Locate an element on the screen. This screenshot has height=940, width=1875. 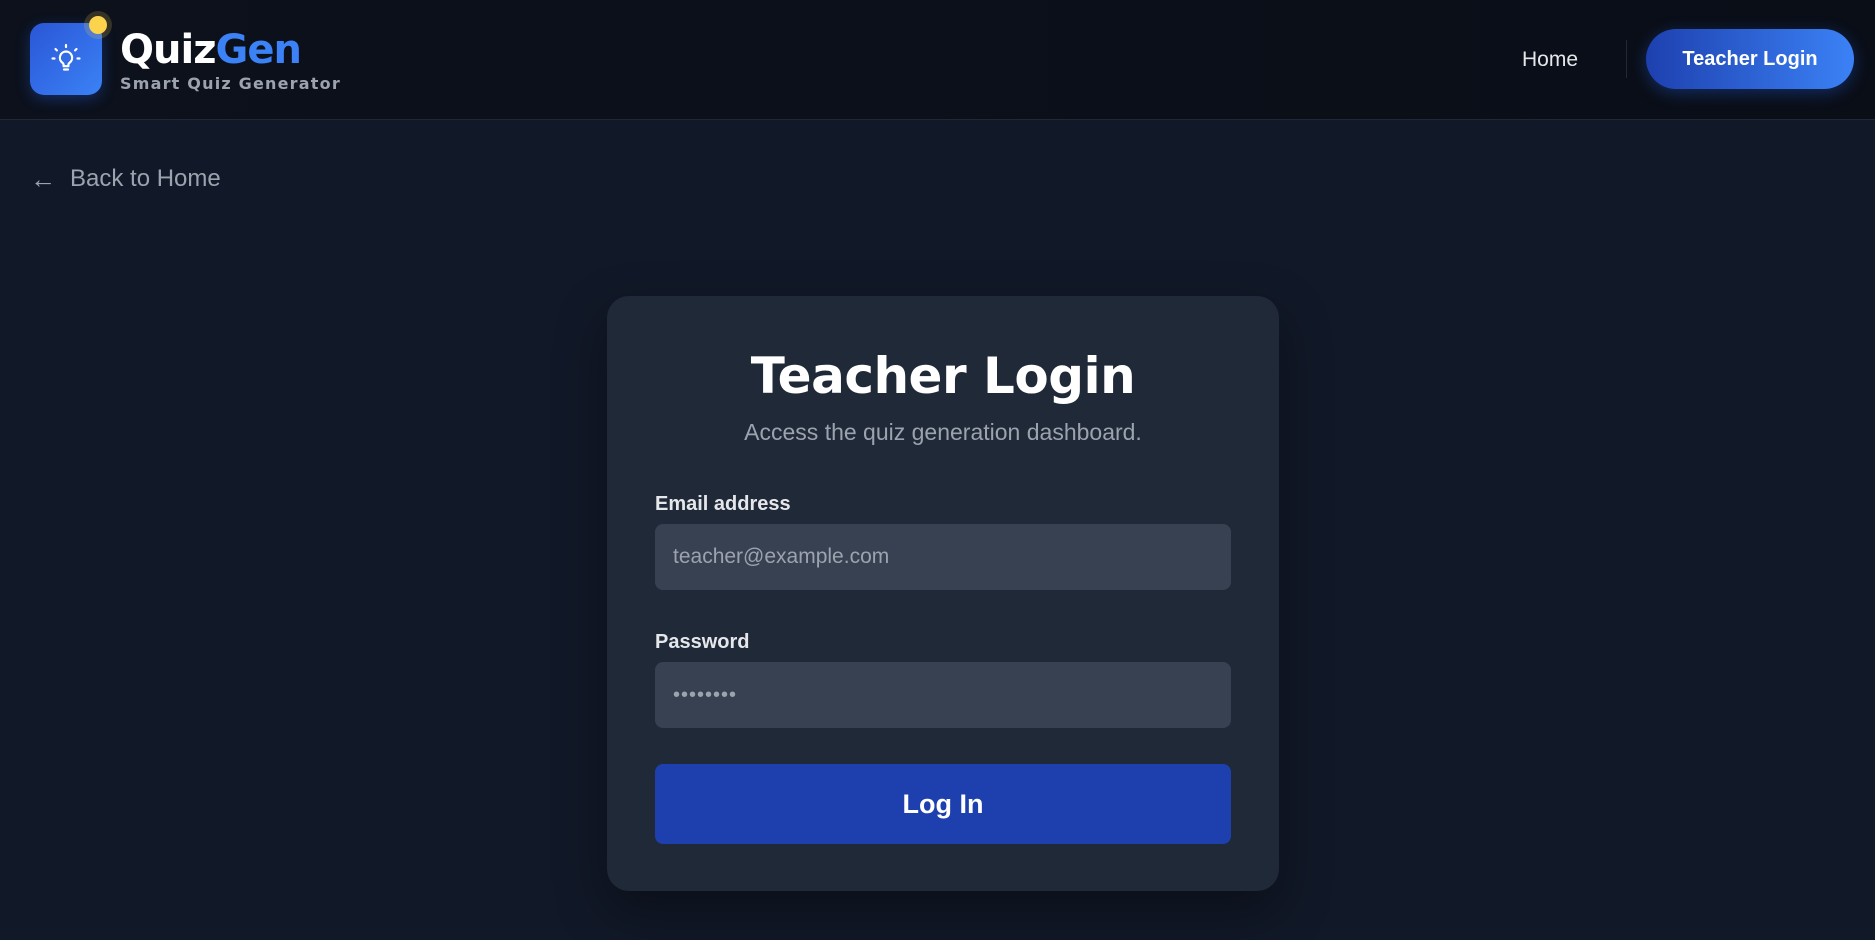
brand-tagline: Smart Quiz Generator is located at coordinates (230, 83).